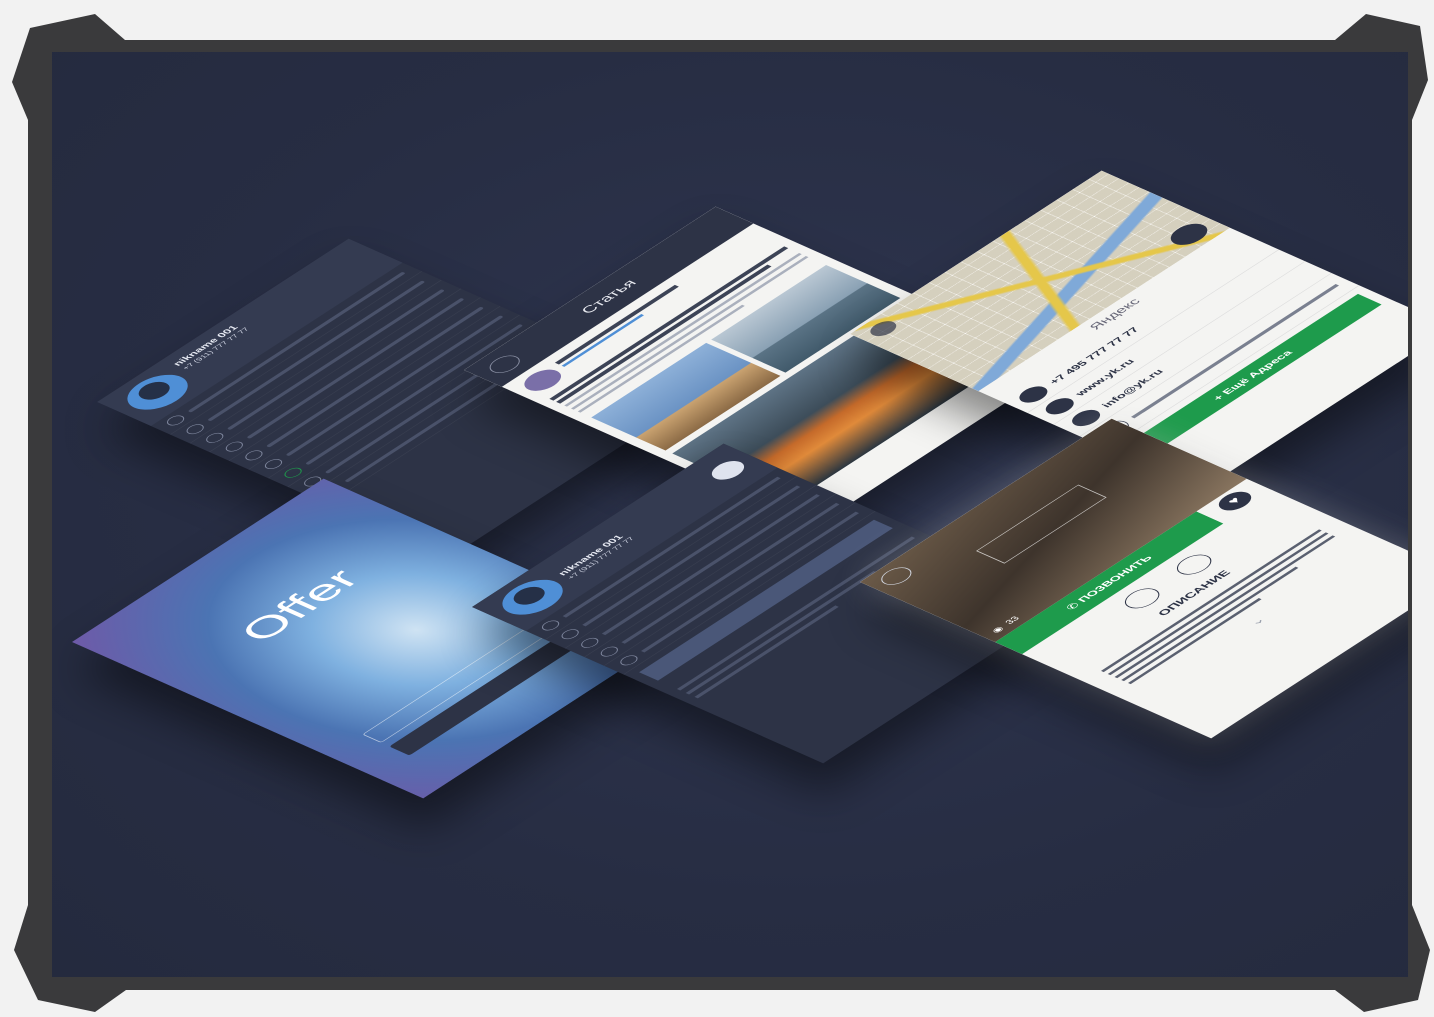 The image size is (1434, 1017). Describe the element at coordinates (1194, 565) in the screenshot. I see `location-pin-icon` at that location.